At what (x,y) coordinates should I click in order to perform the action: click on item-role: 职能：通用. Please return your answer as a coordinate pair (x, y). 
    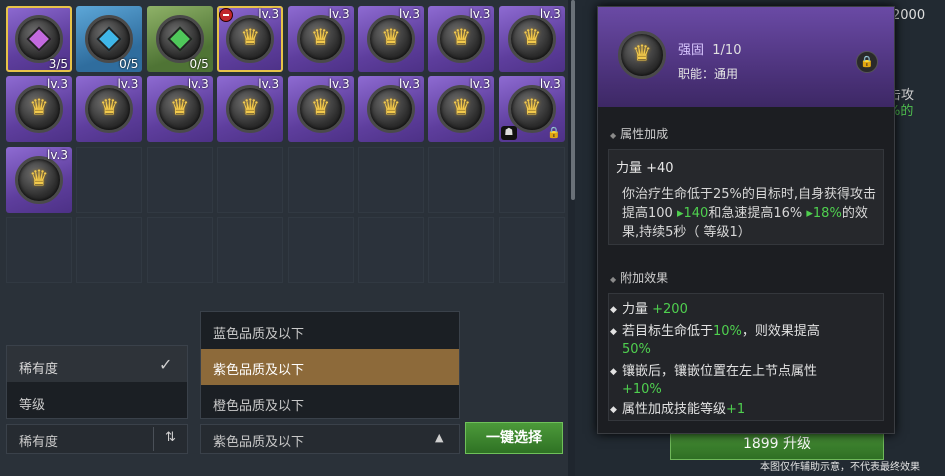
    Looking at the image, I should click on (708, 74).